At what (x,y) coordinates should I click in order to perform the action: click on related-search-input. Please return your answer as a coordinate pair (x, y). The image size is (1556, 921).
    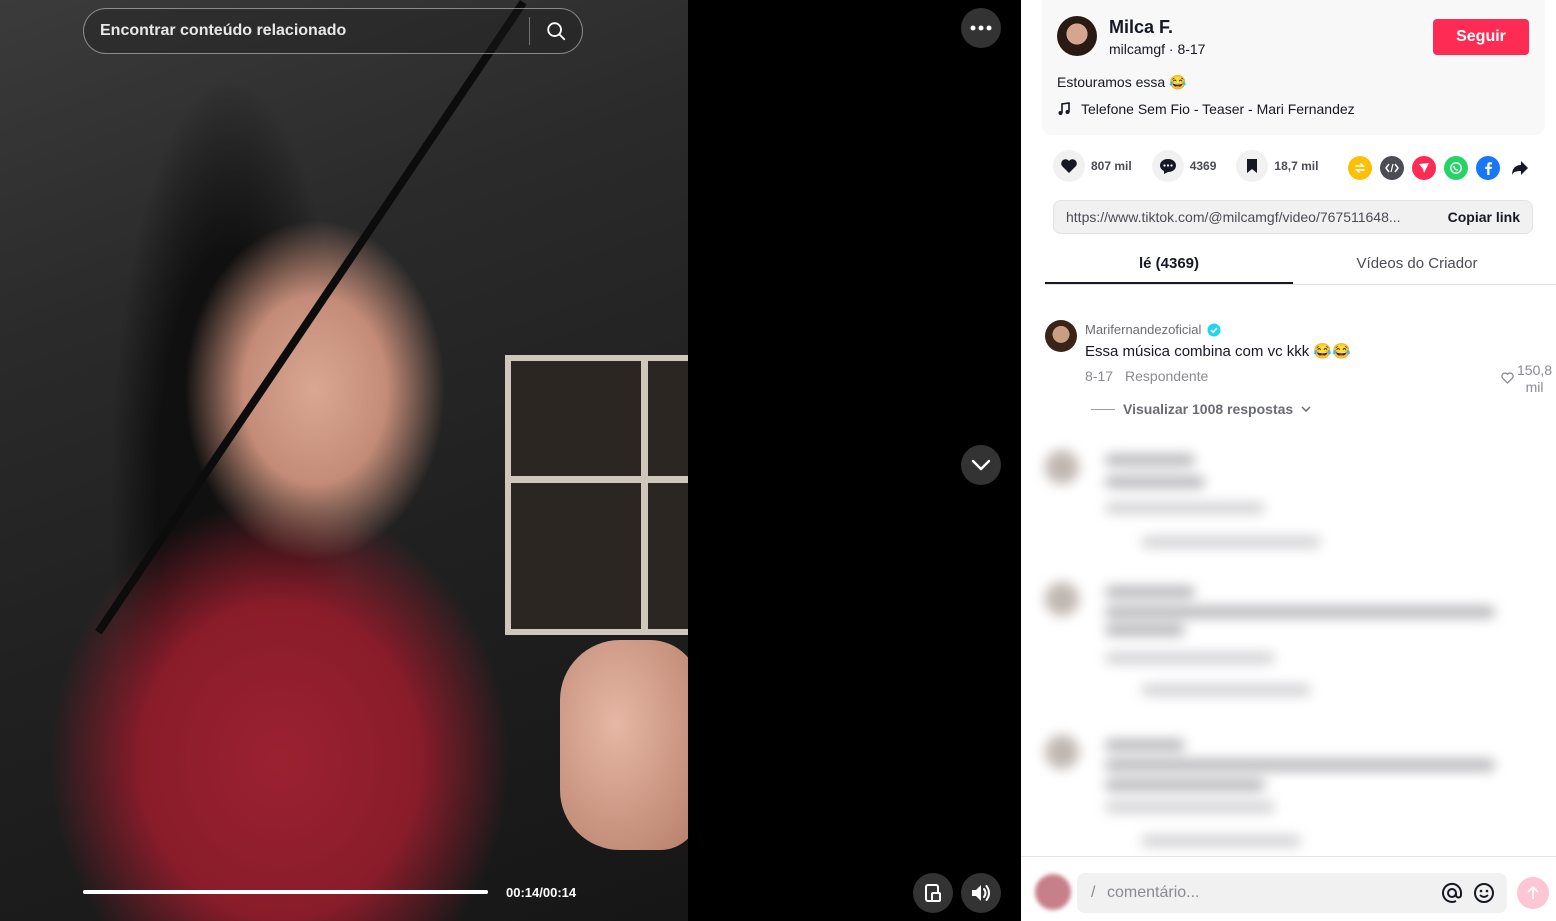
    Looking at the image, I should click on (306, 31).